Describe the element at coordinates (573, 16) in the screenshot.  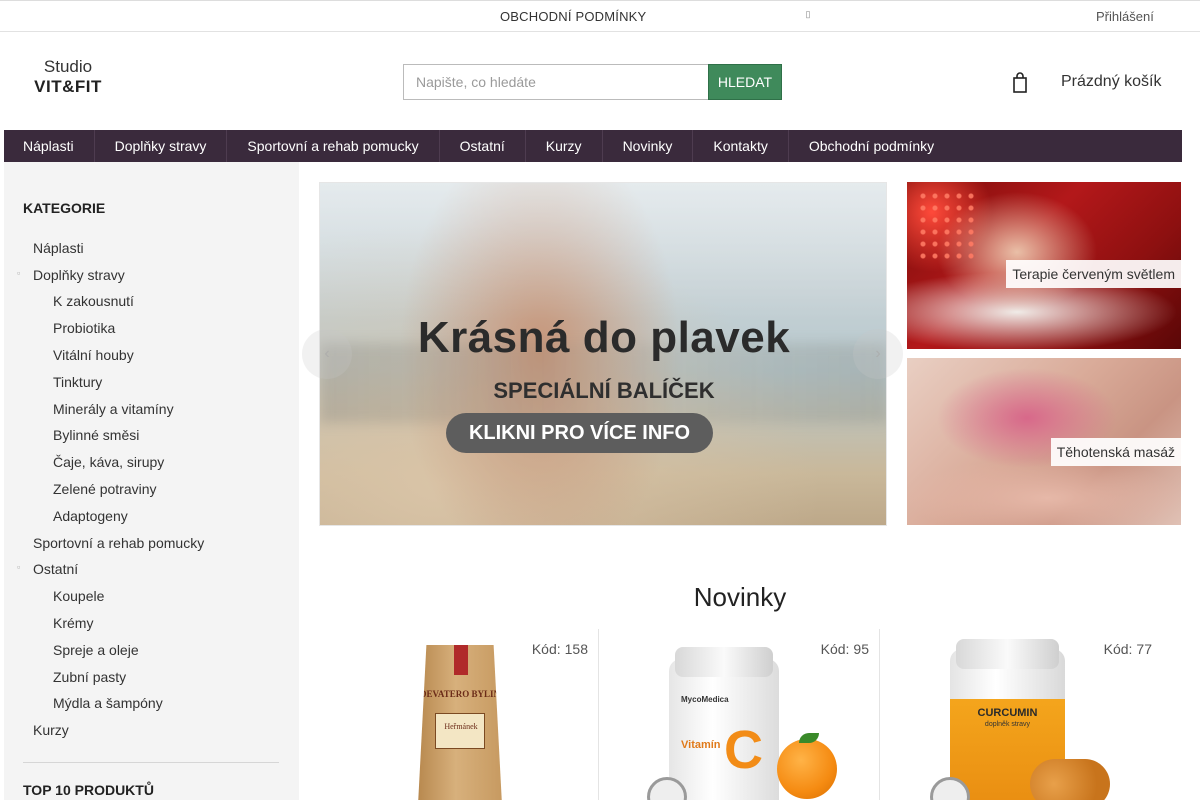
I see `terms-link: OBCHODNÍ PODMÍNKY` at that location.